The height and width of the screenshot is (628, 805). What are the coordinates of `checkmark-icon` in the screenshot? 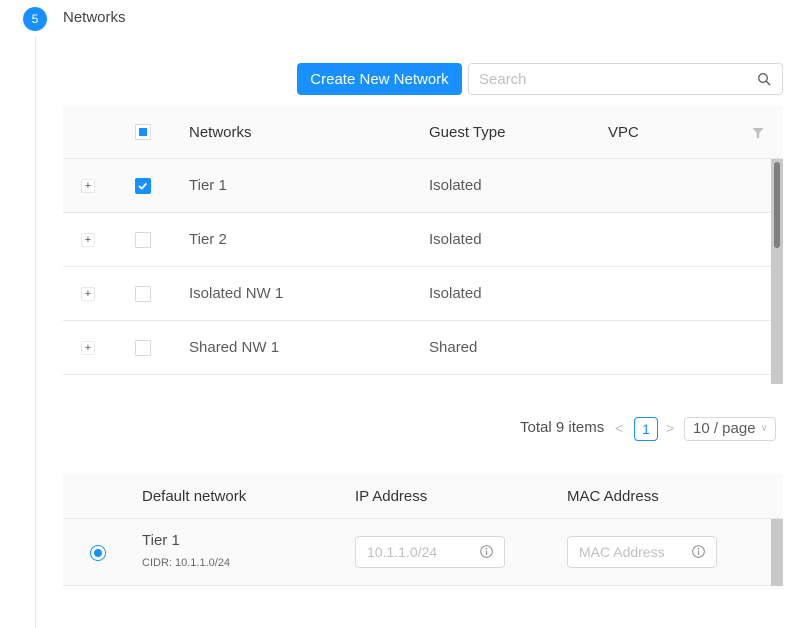 It's located at (143, 186).